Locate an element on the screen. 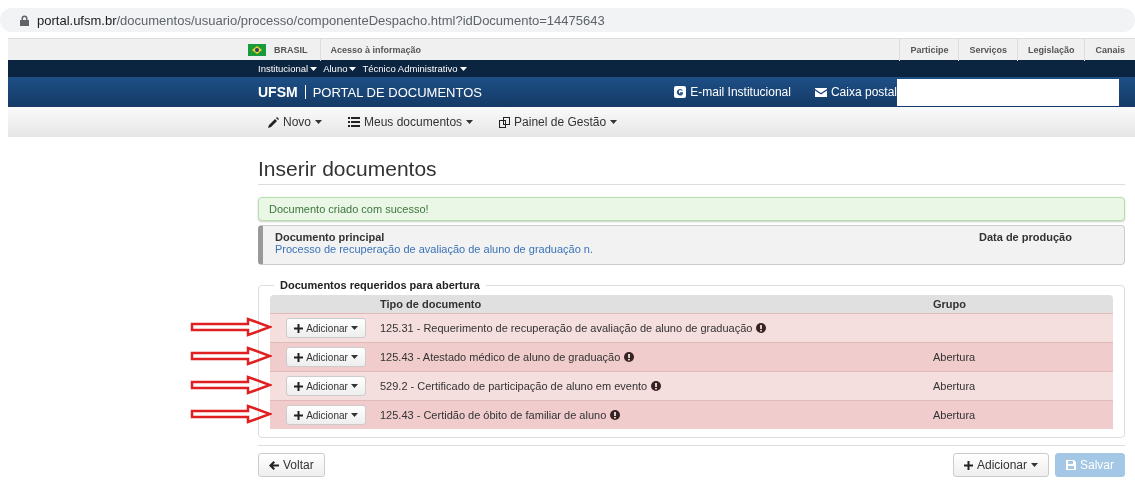  document-type-cell: 529.2 - Certificado de participação de aluno em evento is located at coordinates (656, 386).